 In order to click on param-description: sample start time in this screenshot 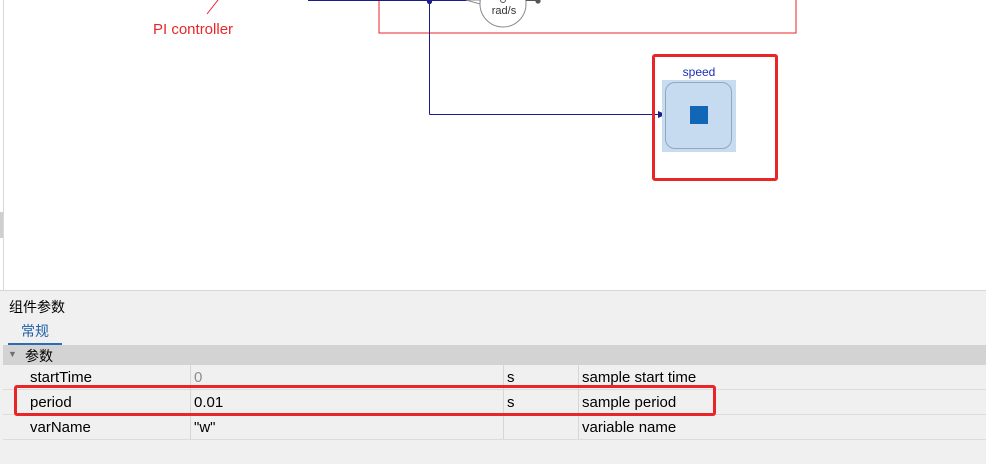, I will do `click(639, 377)`.